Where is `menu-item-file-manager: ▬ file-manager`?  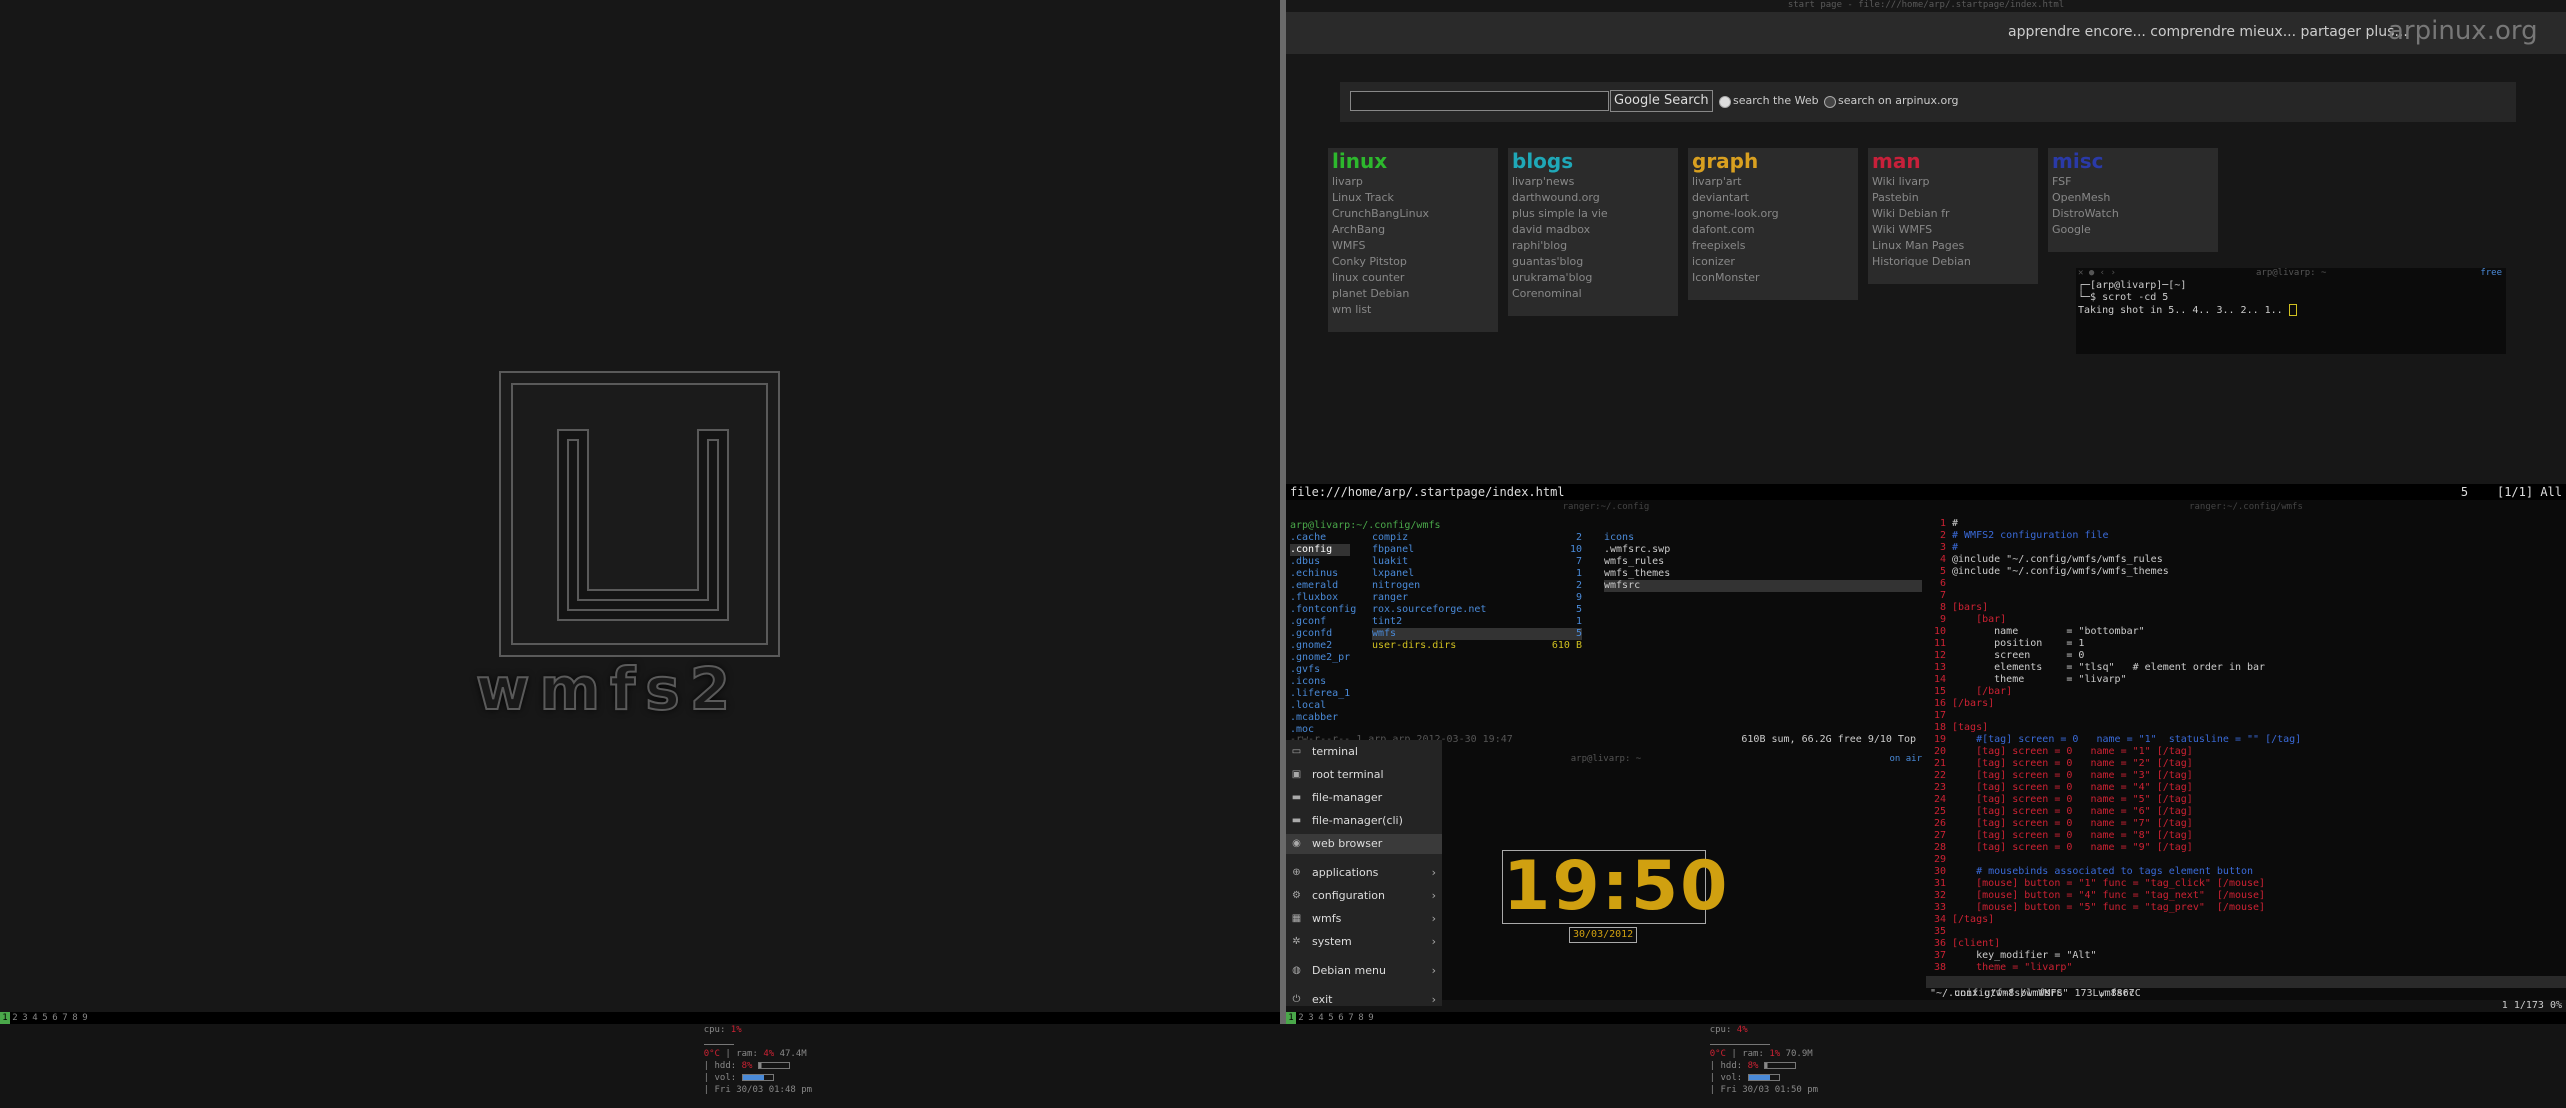 menu-item-file-manager: ▬ file-manager is located at coordinates (1364, 798).